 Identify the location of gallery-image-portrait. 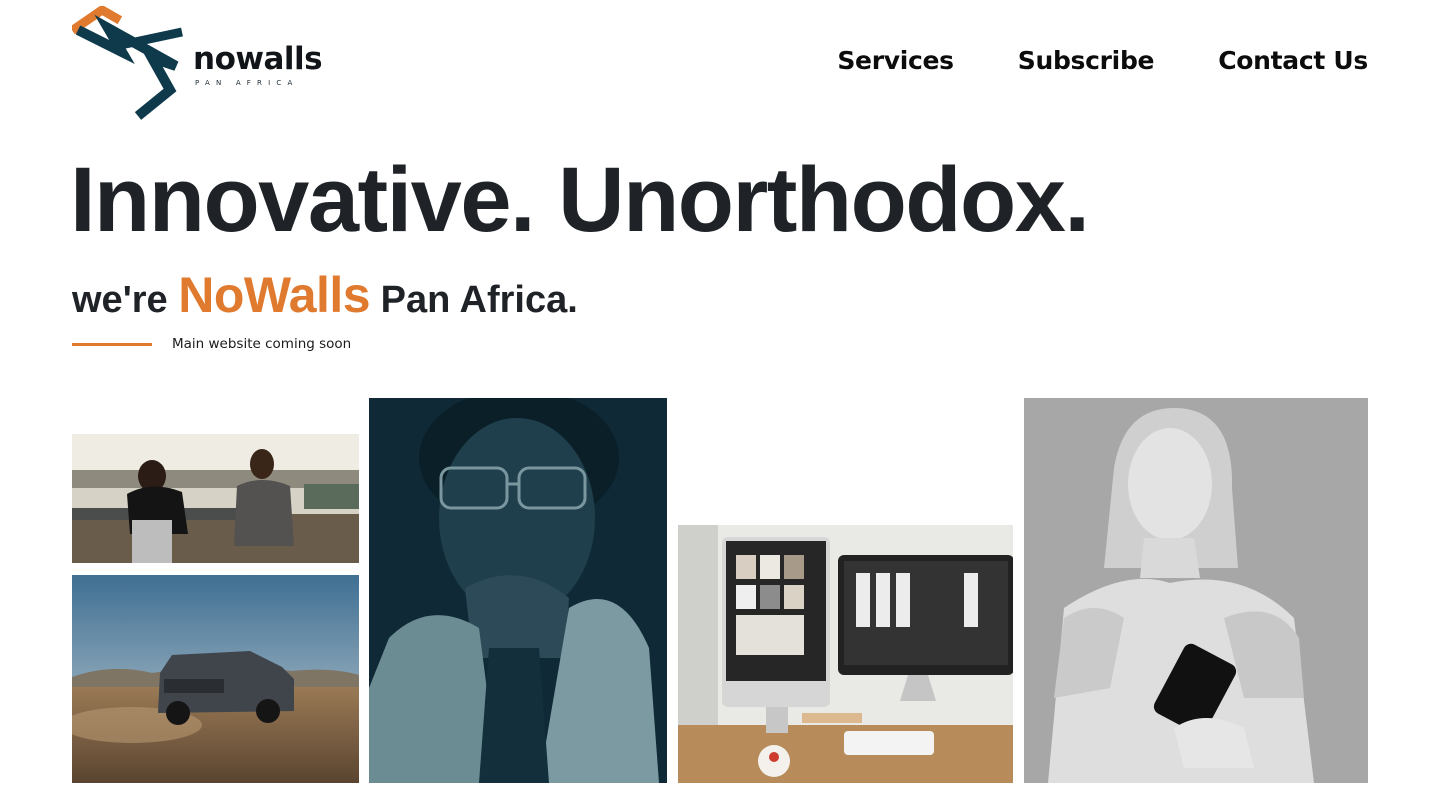
(518, 590).